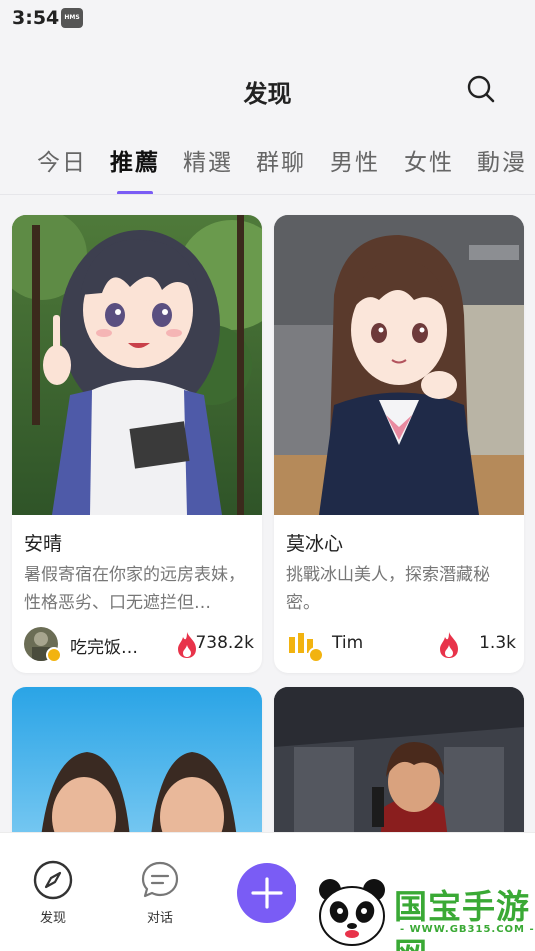 The image size is (535, 951). What do you see at coordinates (355, 160) in the screenshot?
I see `tab-male: 男性` at bounding box center [355, 160].